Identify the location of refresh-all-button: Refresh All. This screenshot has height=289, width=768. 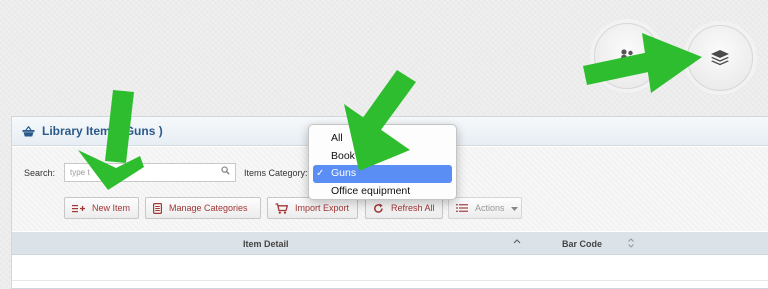
(404, 208).